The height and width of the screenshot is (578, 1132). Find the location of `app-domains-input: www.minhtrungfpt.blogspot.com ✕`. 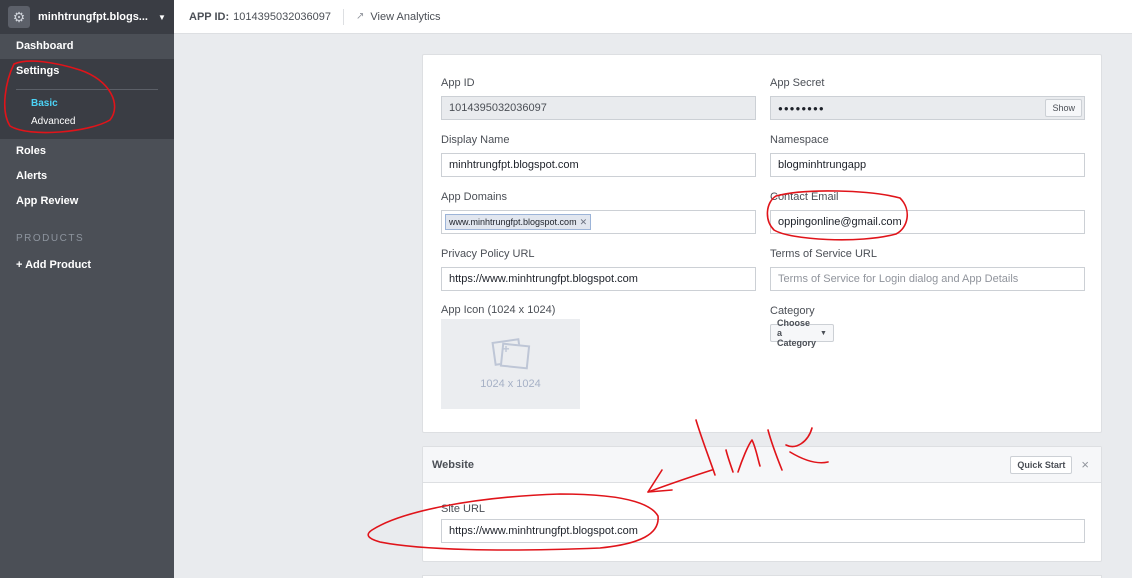

app-domains-input: www.minhtrungfpt.blogspot.com ✕ is located at coordinates (598, 222).